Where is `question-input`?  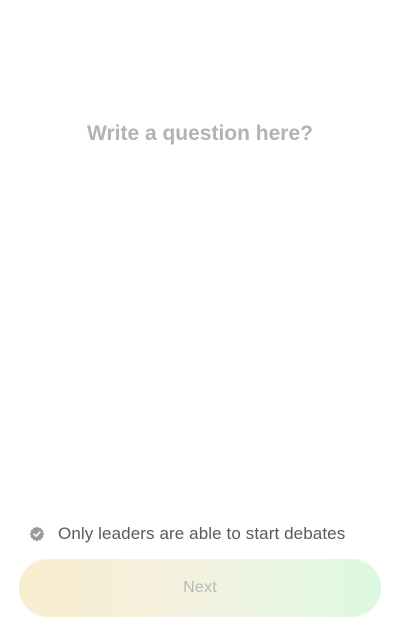
question-input is located at coordinates (200, 134).